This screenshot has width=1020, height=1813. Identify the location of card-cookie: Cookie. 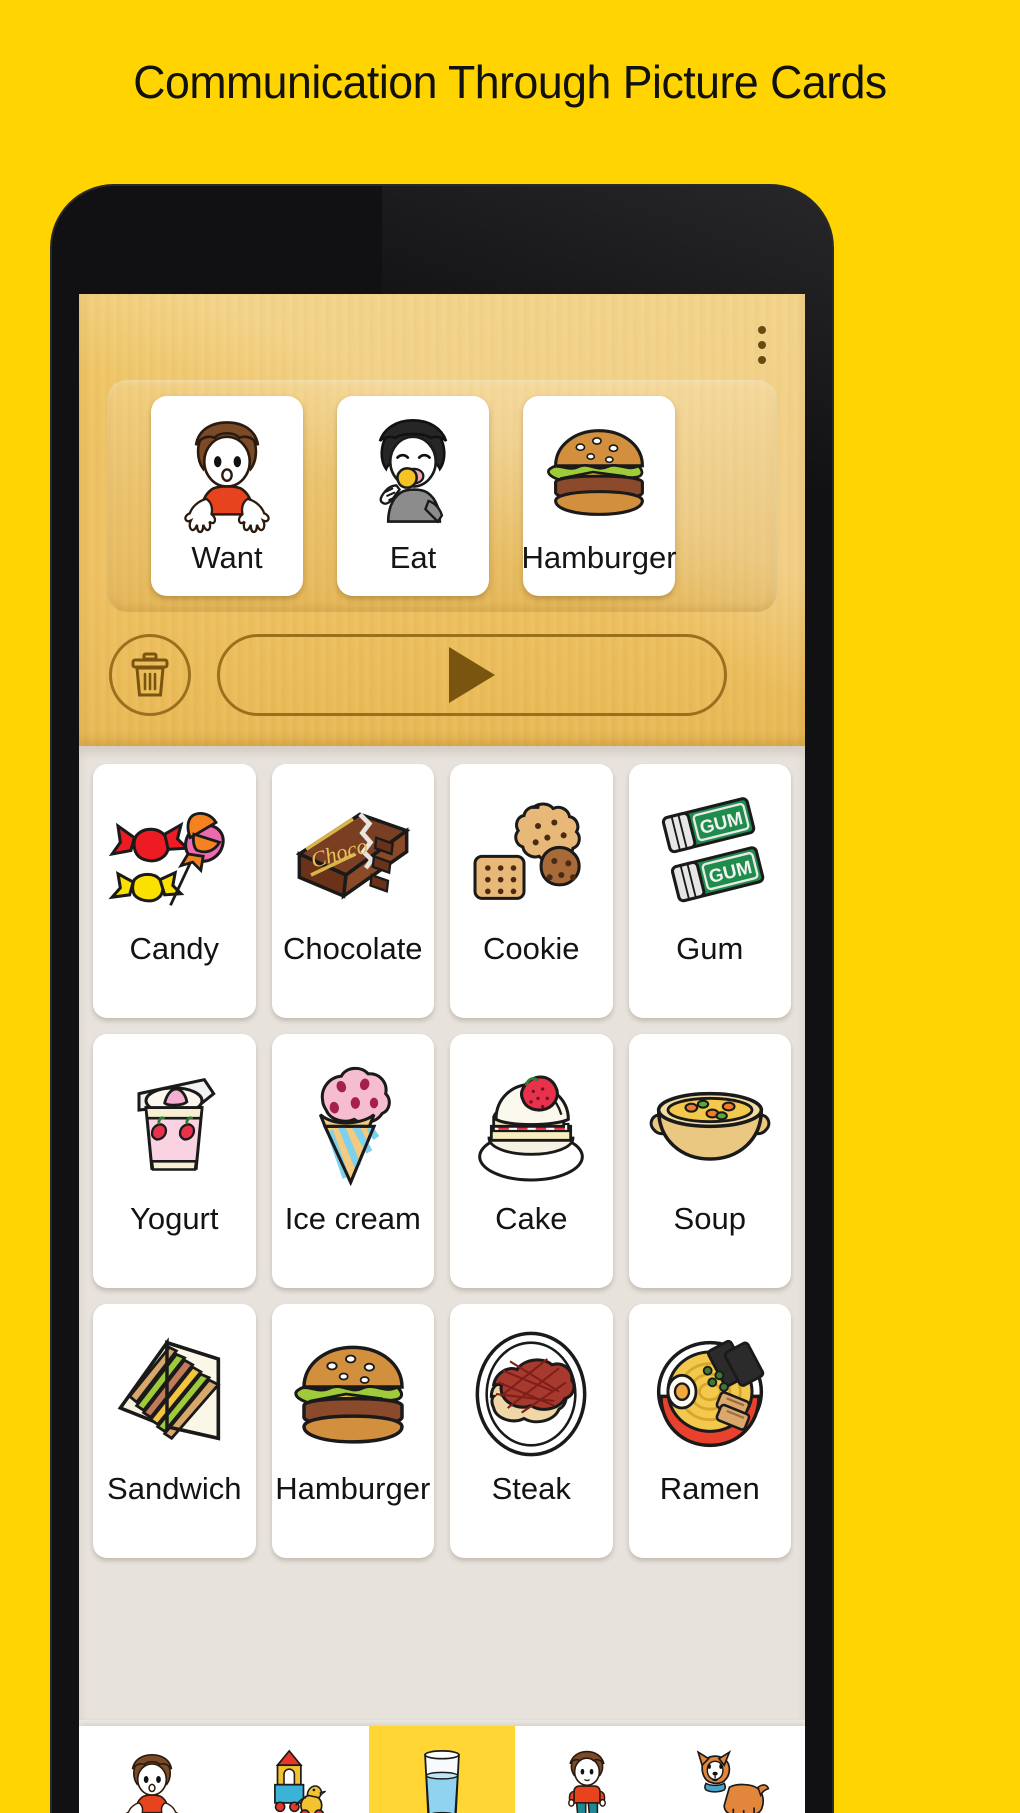
(531, 891).